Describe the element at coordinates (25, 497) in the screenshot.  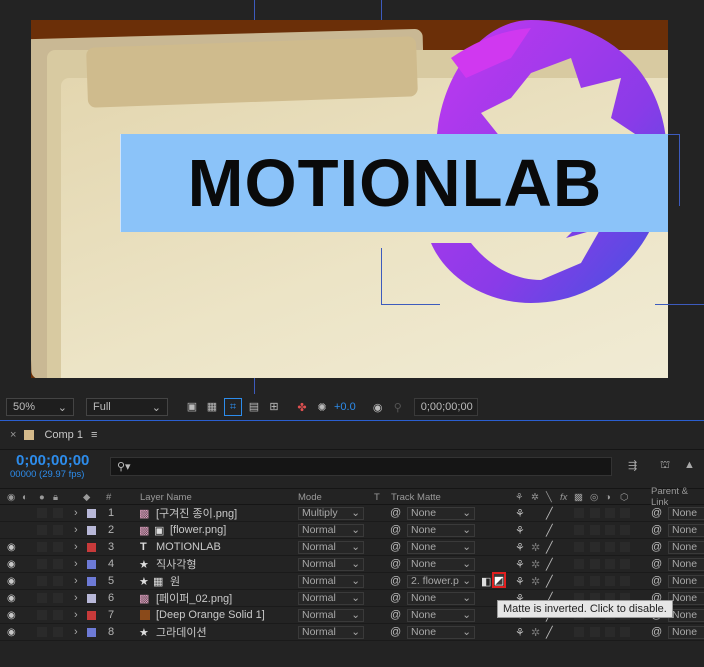
I see `audio-toggle-icon: ◐` at that location.